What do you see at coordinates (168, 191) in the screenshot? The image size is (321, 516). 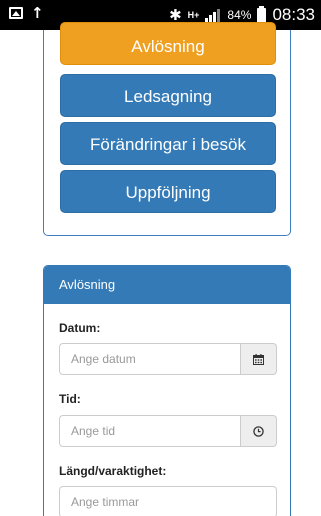 I see `uppfoljning-button: Uppföljning` at bounding box center [168, 191].